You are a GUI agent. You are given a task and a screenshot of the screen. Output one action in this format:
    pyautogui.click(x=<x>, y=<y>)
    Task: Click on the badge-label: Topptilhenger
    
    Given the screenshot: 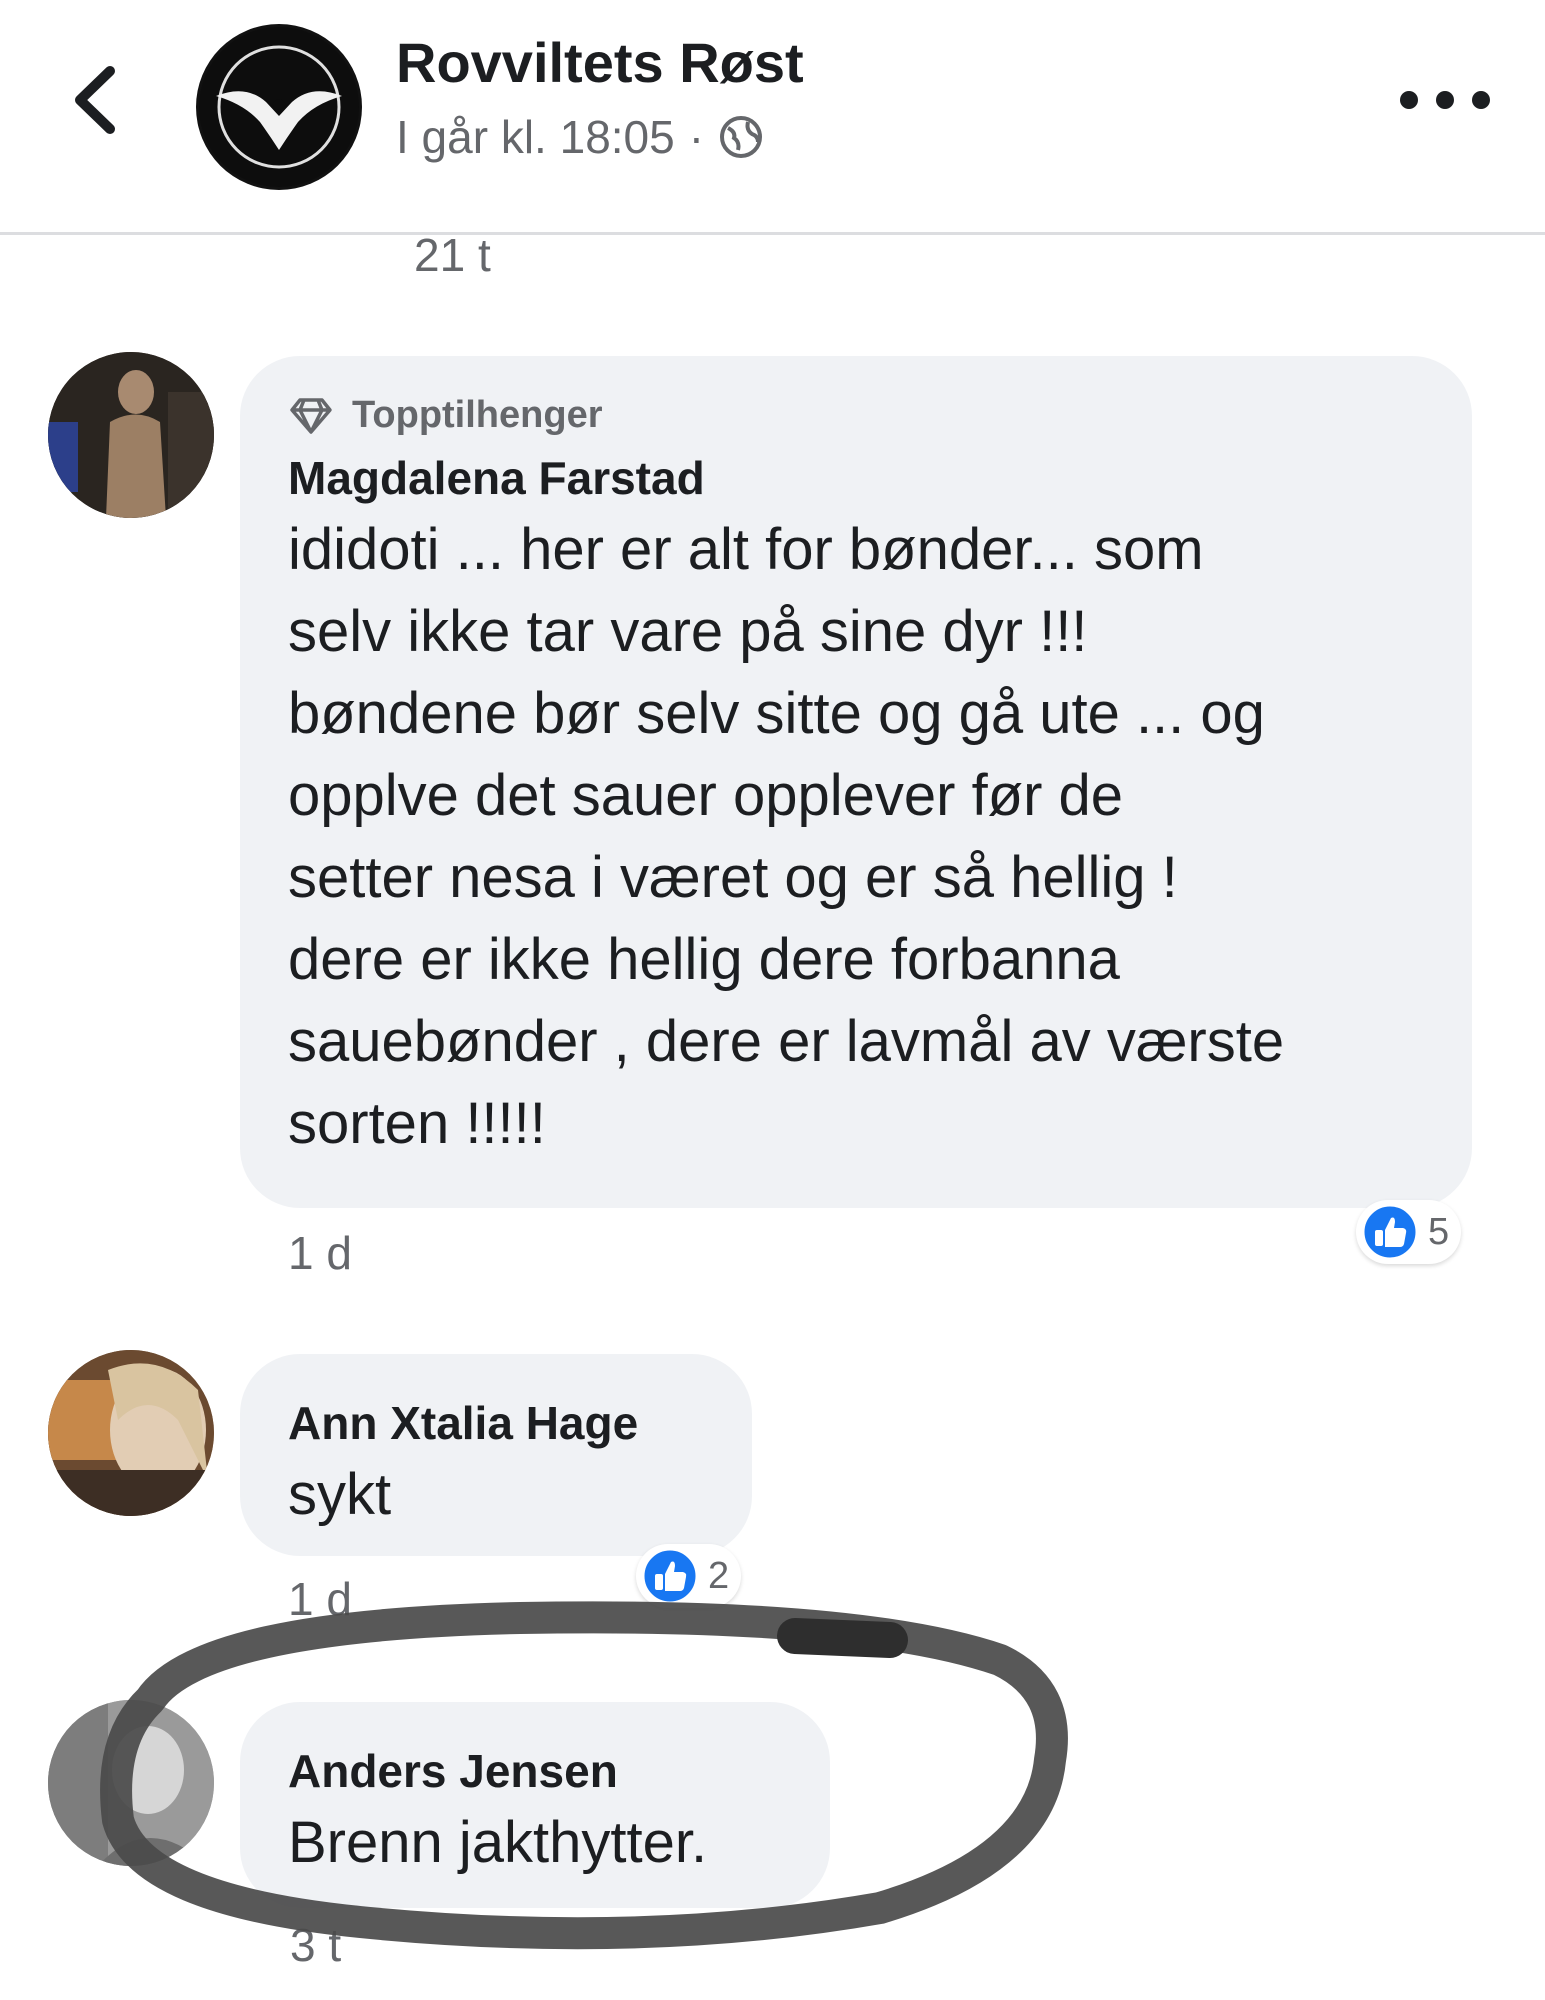 What is the action you would take?
    pyautogui.click(x=477, y=415)
    